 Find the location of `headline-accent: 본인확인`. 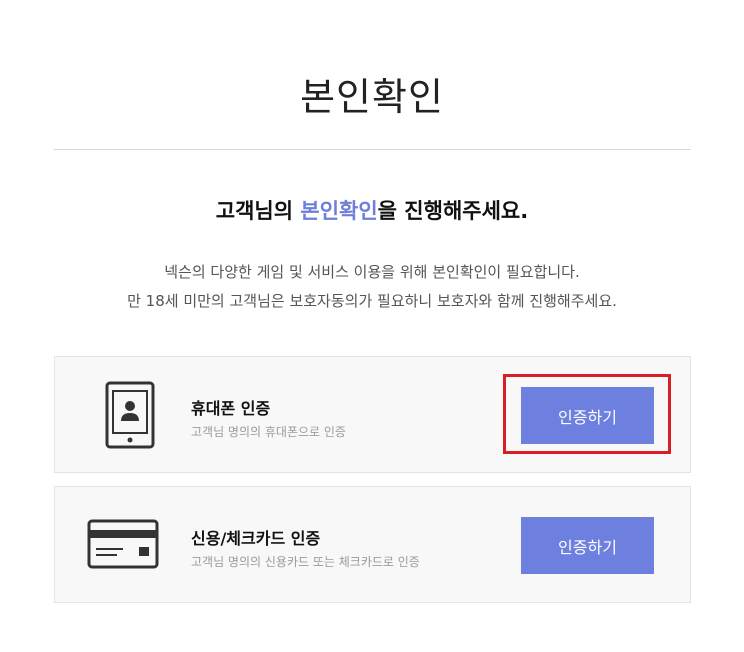

headline-accent: 본인확인 is located at coordinates (339, 211).